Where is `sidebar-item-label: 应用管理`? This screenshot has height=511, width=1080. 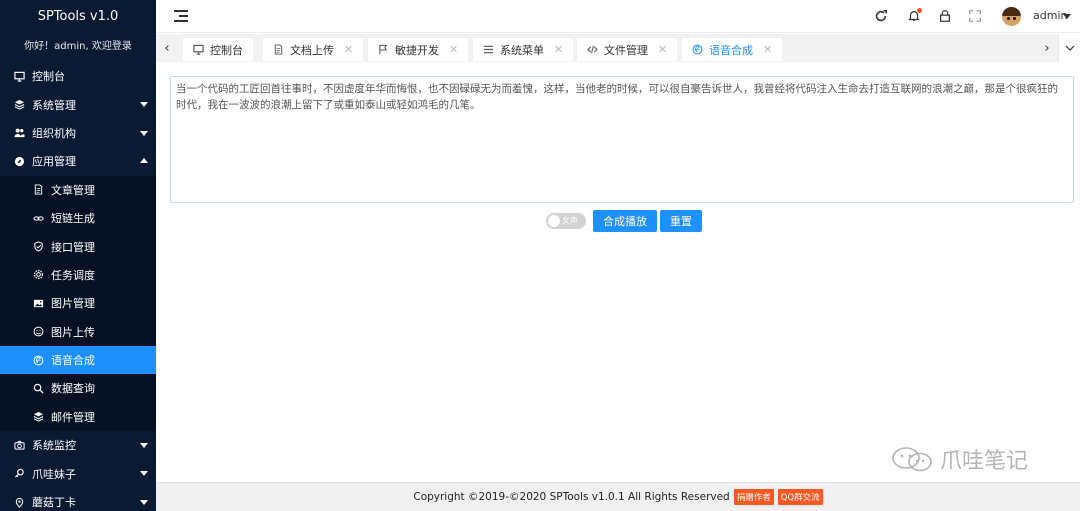 sidebar-item-label: 应用管理 is located at coordinates (54, 162).